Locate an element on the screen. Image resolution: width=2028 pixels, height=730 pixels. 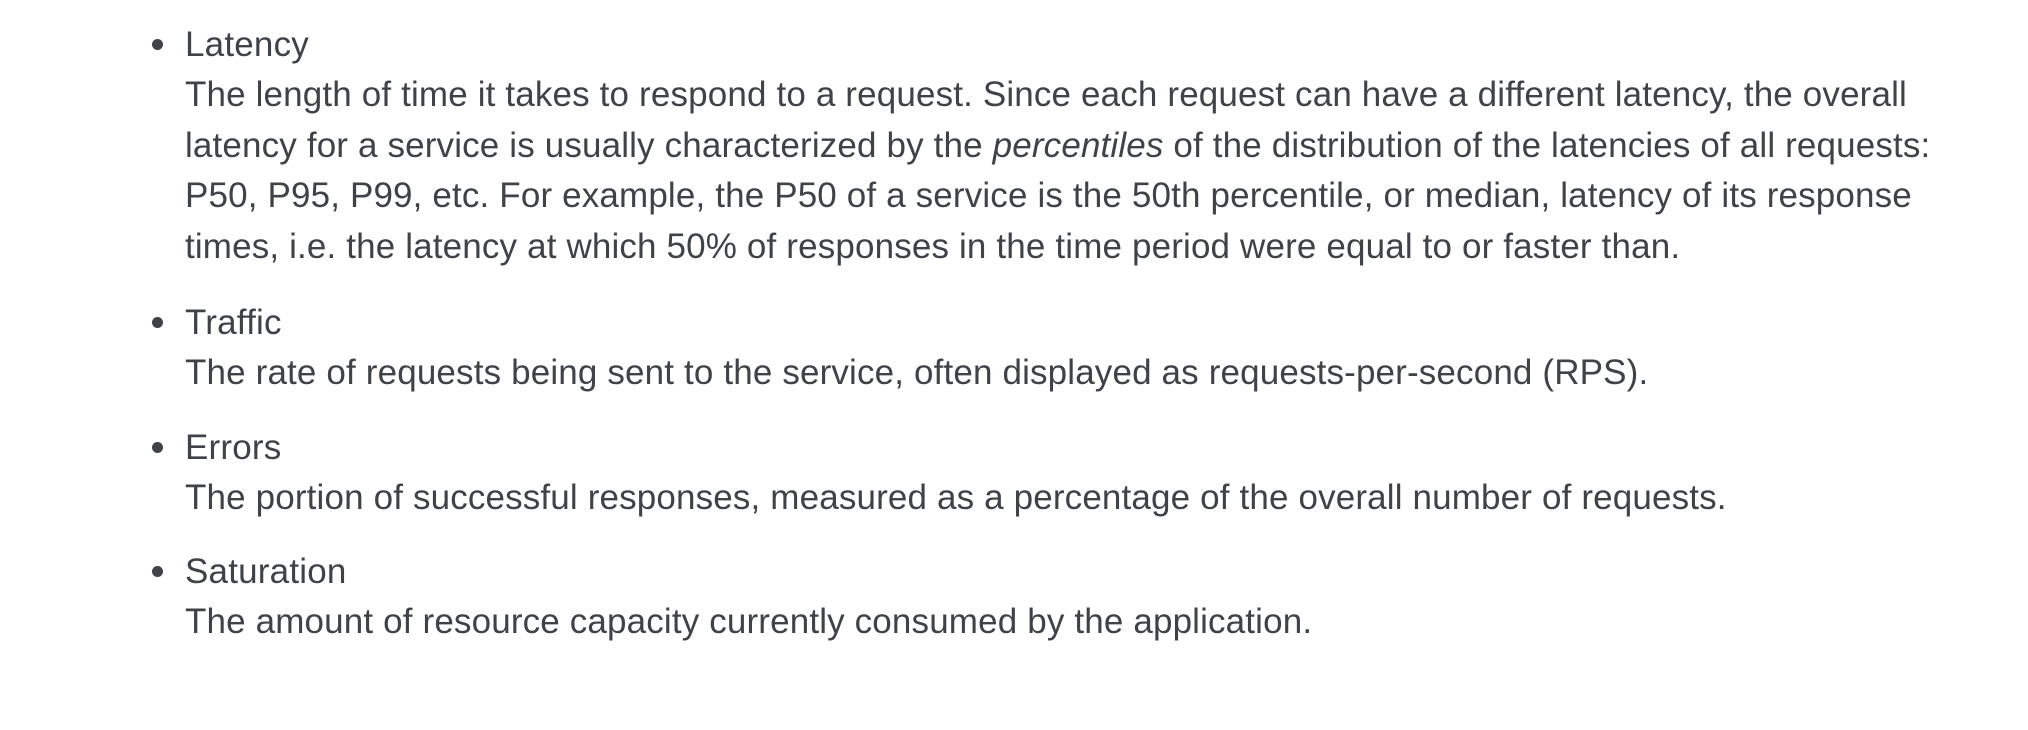
term-latency: Latency is located at coordinates (247, 44).